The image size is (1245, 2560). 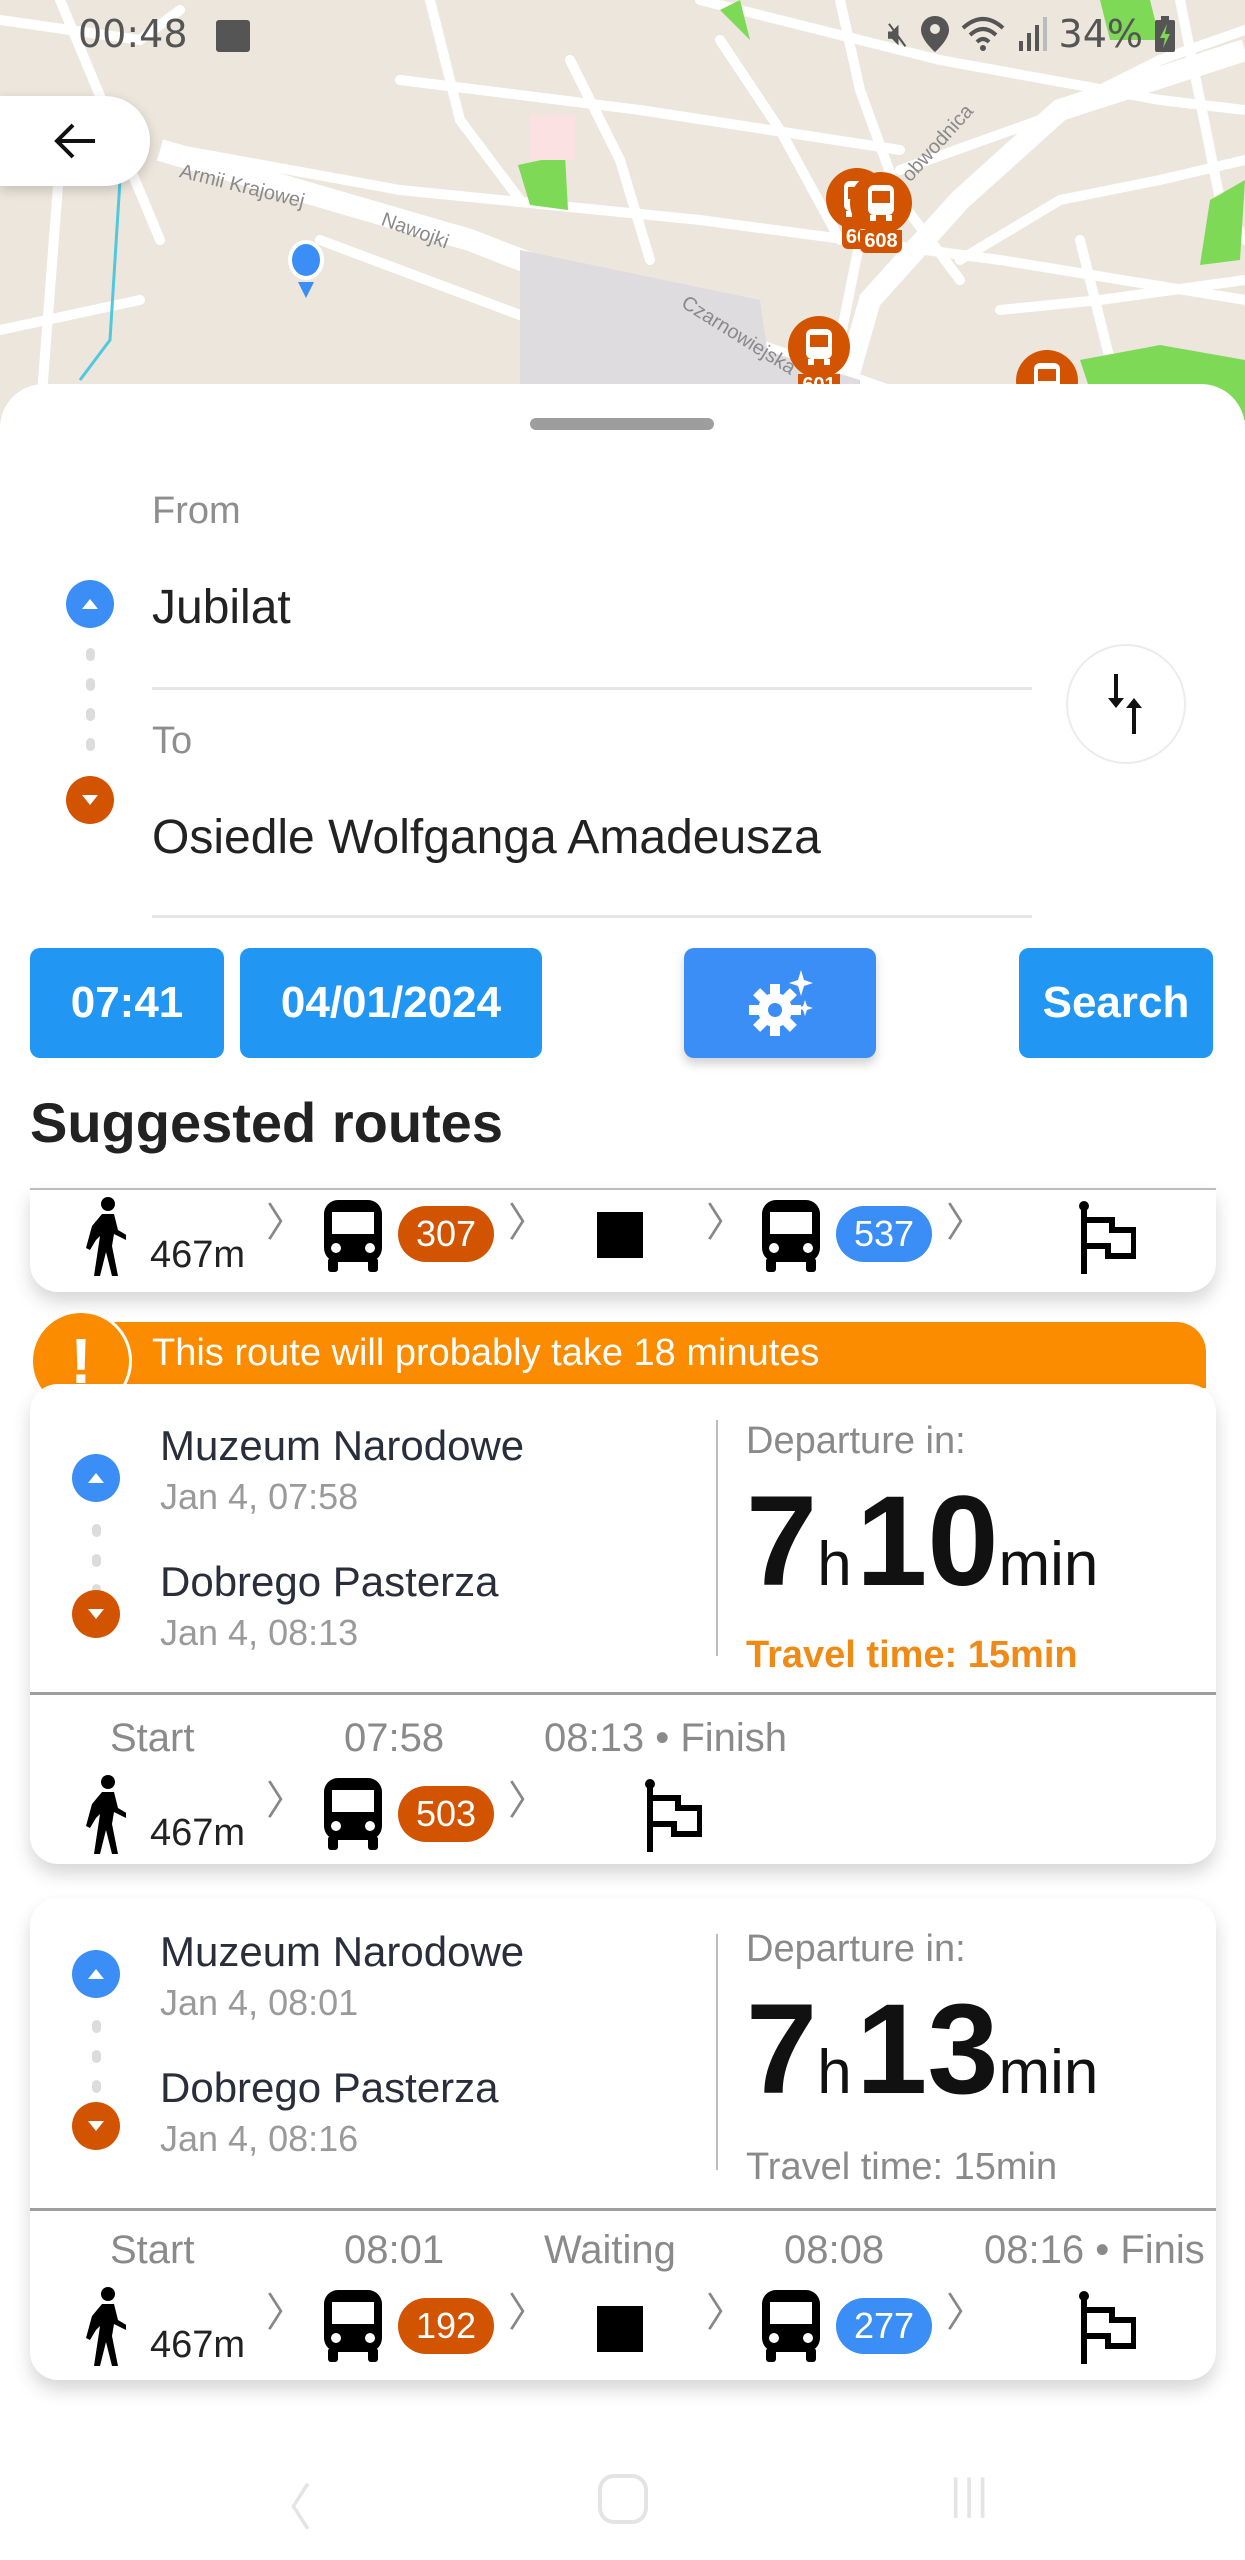 What do you see at coordinates (96, 1974) in the screenshot?
I see `origin-marker-icon` at bounding box center [96, 1974].